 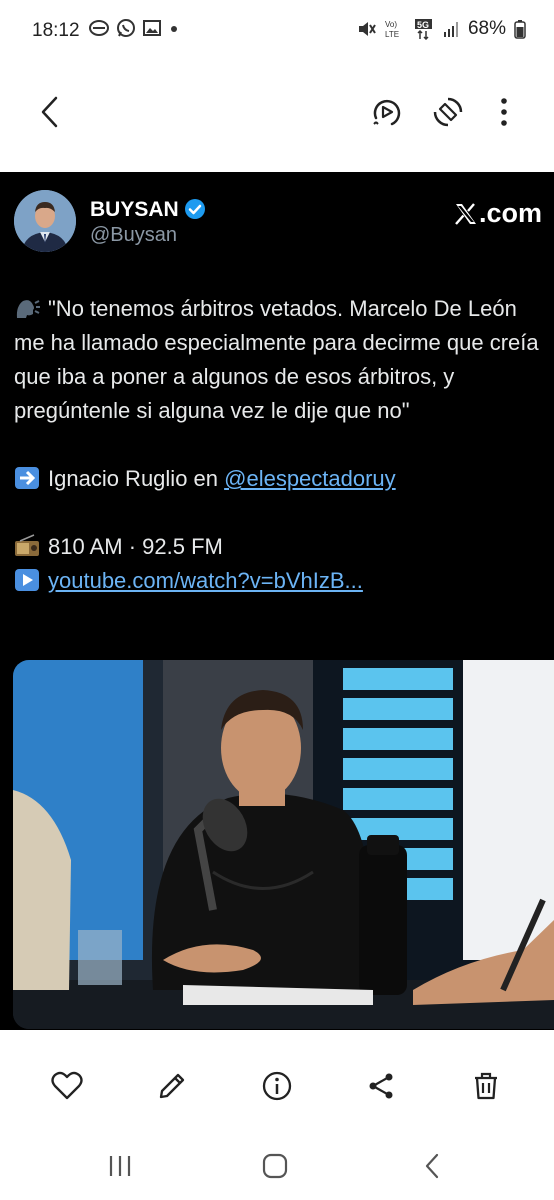 I want to click on rotate-button, so click(x=448, y=112).